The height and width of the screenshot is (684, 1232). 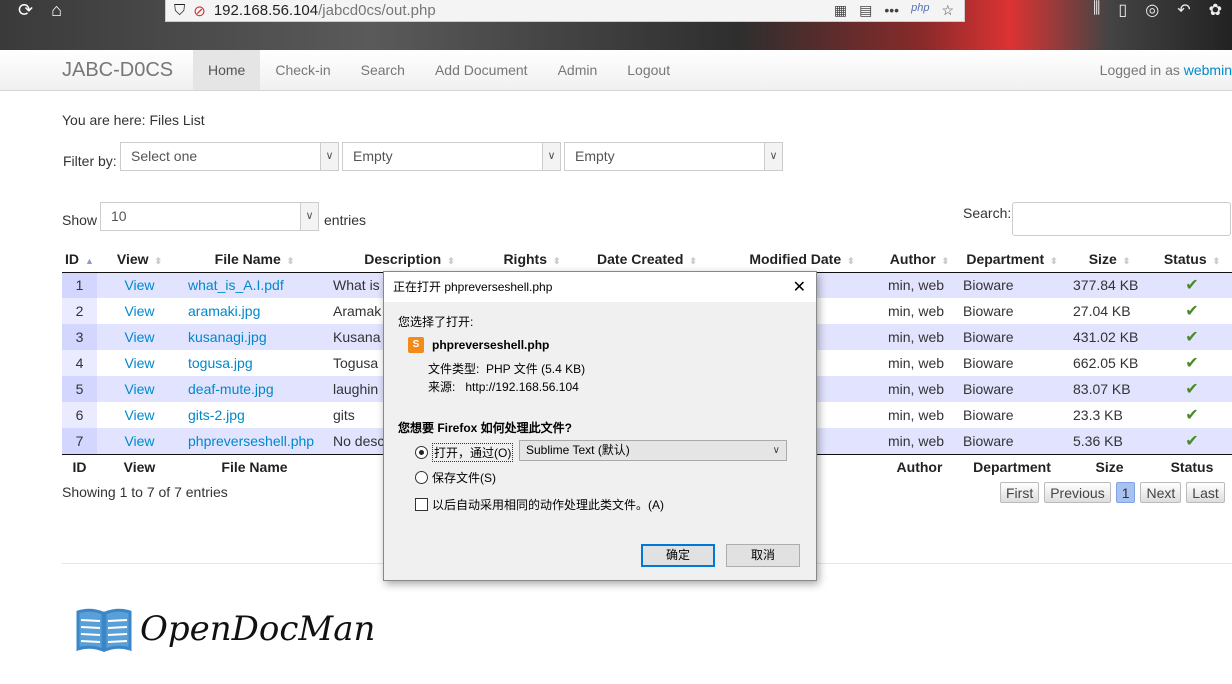 What do you see at coordinates (473, 452) in the screenshot?
I see `open-with-label: 打开，通过(O)` at bounding box center [473, 452].